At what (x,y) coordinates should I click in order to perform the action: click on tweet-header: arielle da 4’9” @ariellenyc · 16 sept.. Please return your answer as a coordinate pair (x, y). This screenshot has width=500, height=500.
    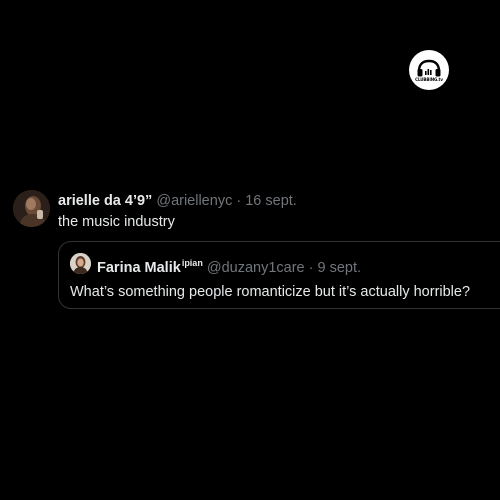
    Looking at the image, I should click on (177, 201).